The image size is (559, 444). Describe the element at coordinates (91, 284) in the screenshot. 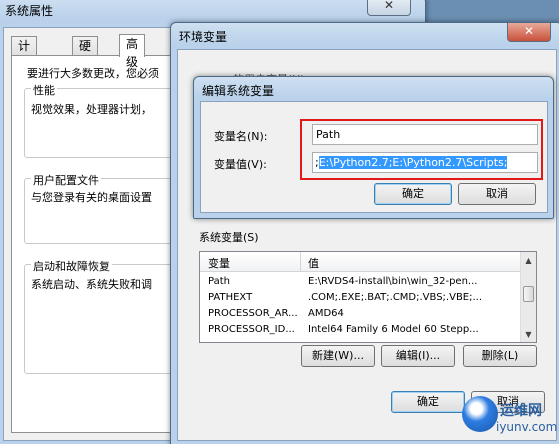

I see `startup-recovery-desc: 系统启动、系统失败和调` at that location.